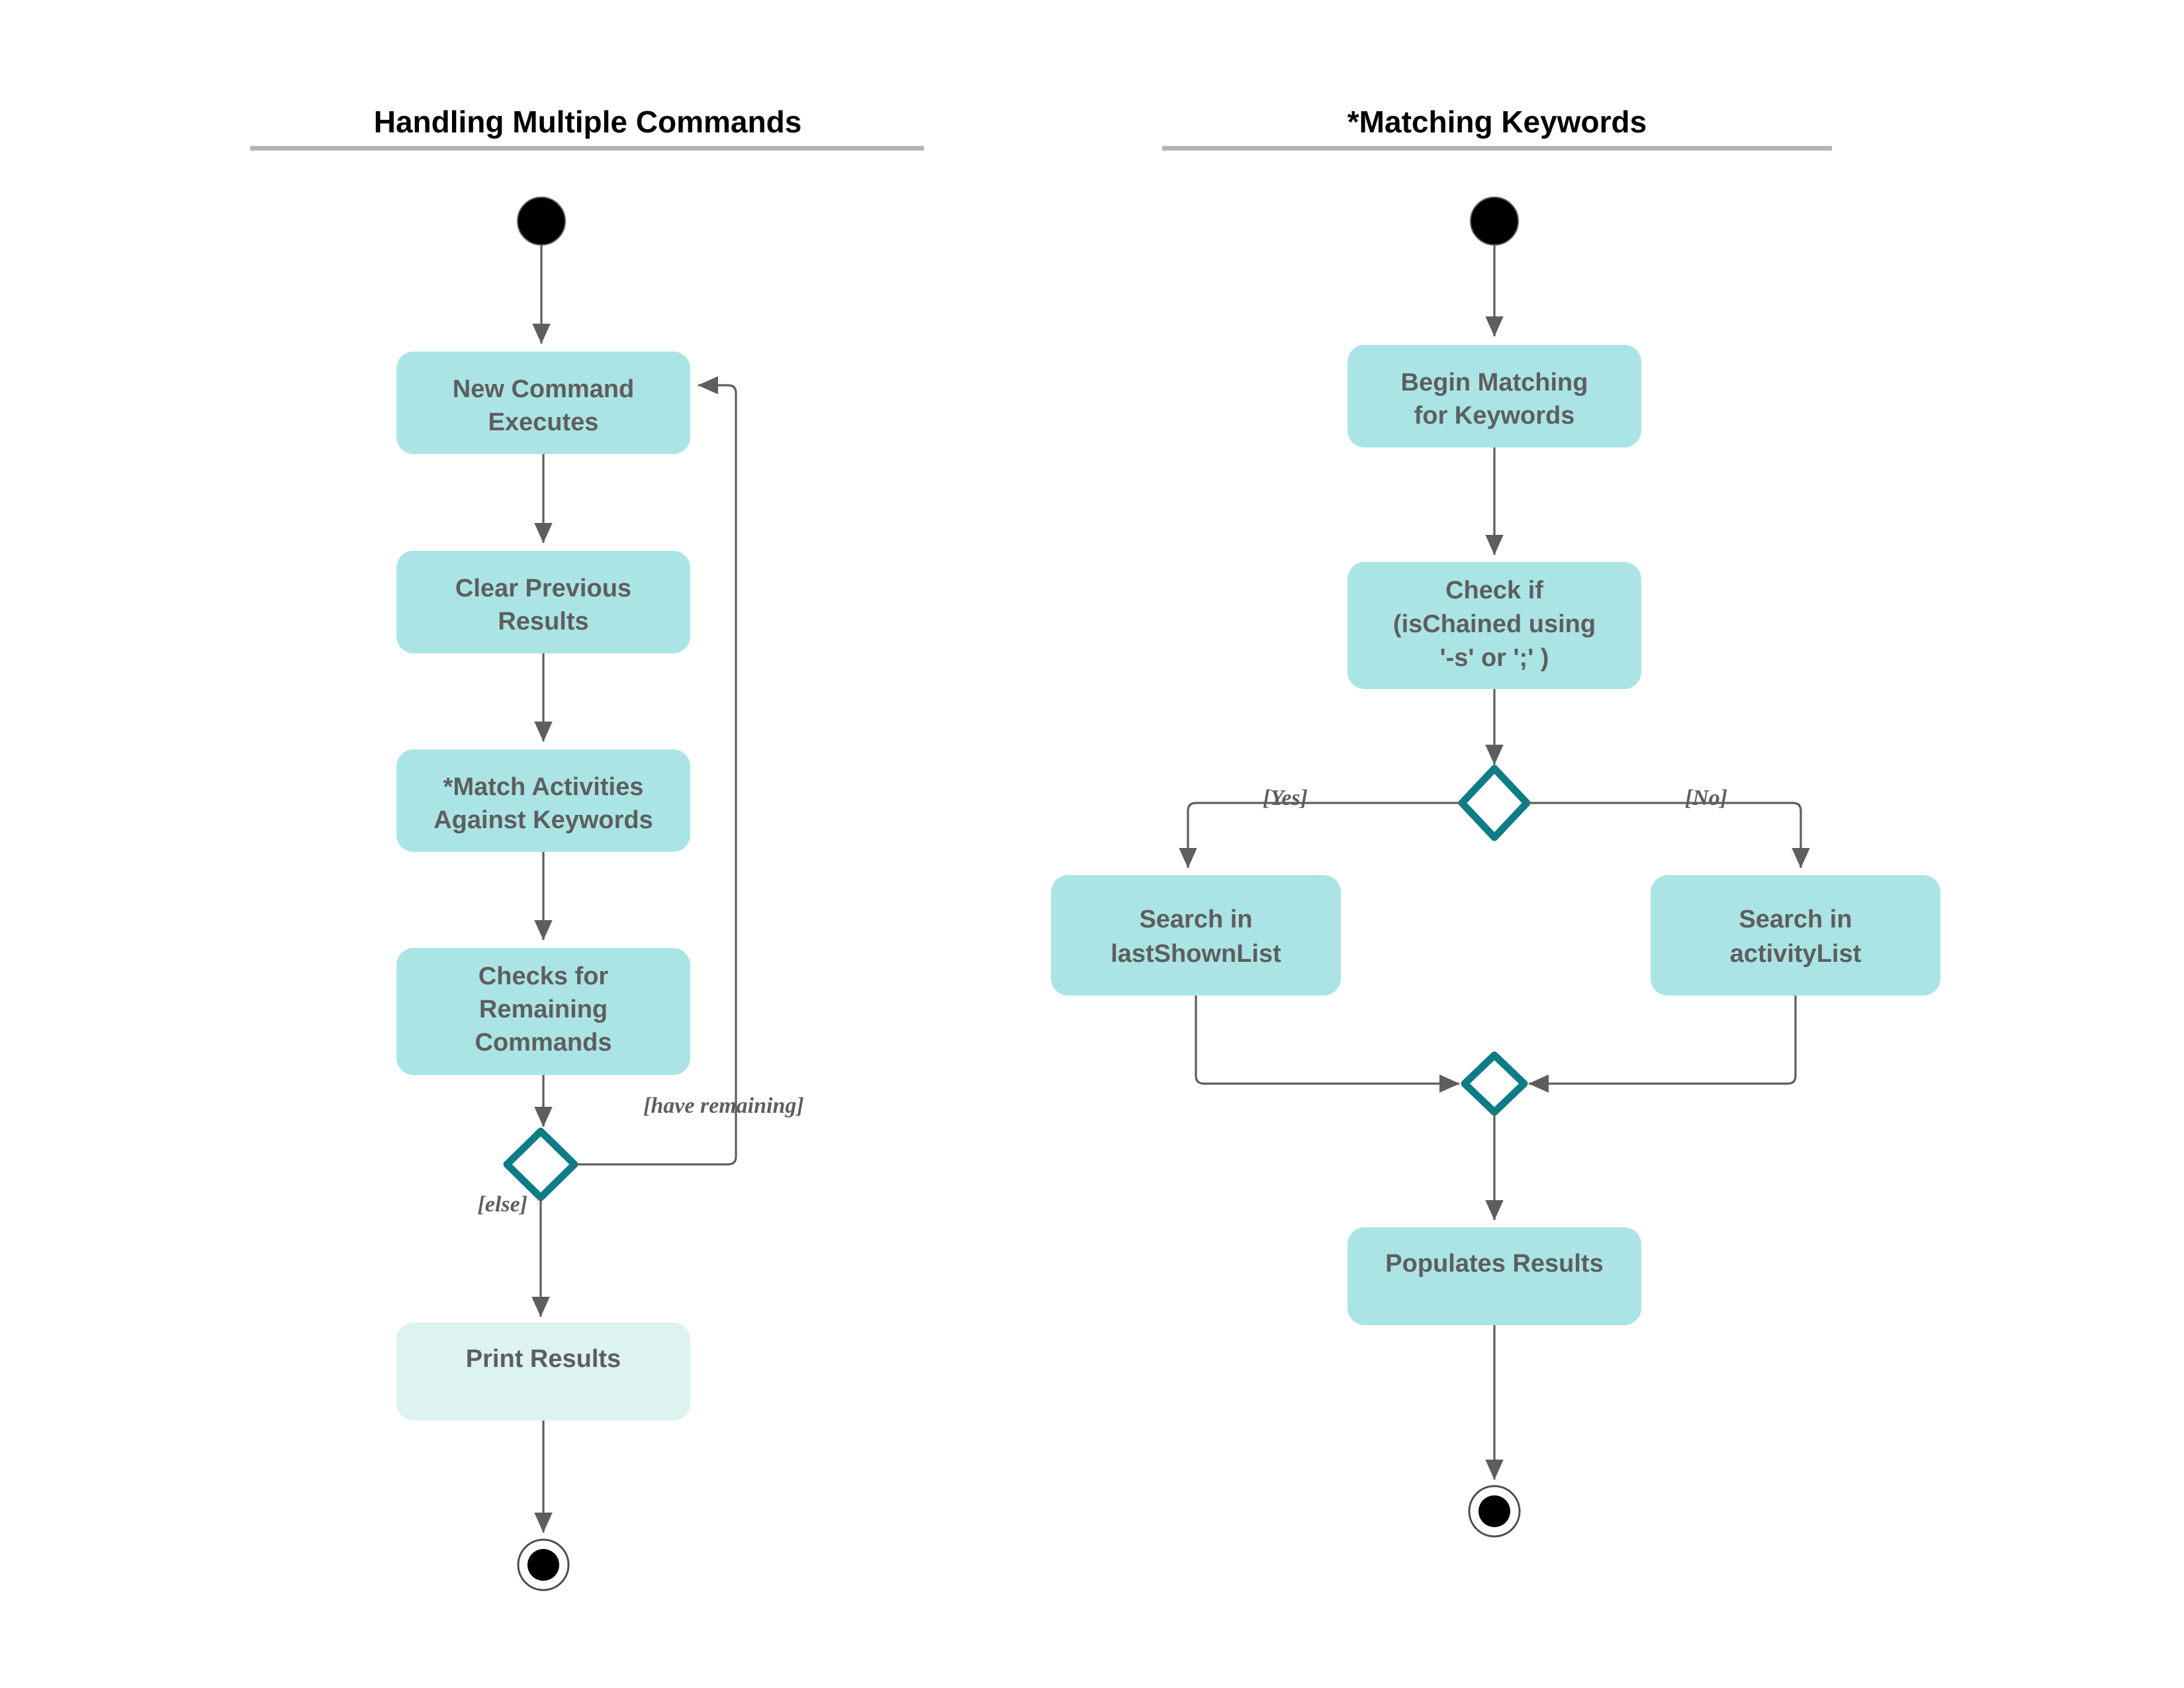  I want to click on guard-label-have-remaining: [have remaining], so click(724, 1106).